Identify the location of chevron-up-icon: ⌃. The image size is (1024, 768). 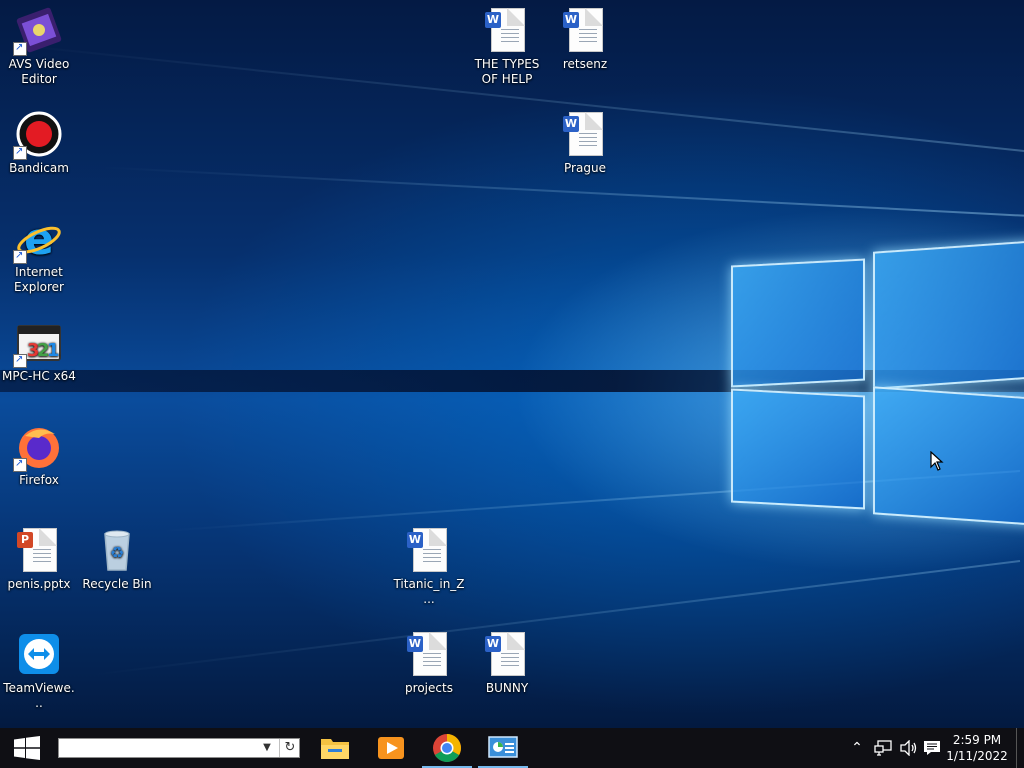
(857, 748).